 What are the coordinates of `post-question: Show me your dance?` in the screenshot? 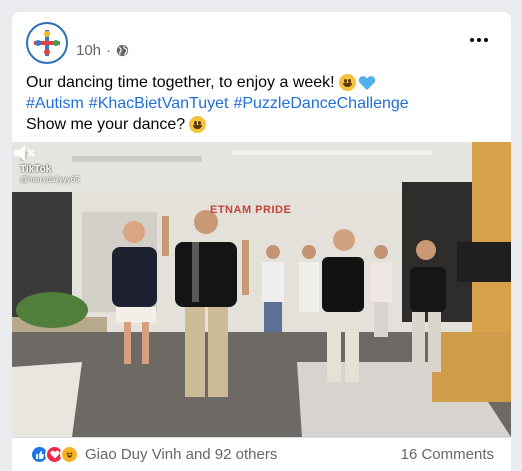 It's located at (106, 124).